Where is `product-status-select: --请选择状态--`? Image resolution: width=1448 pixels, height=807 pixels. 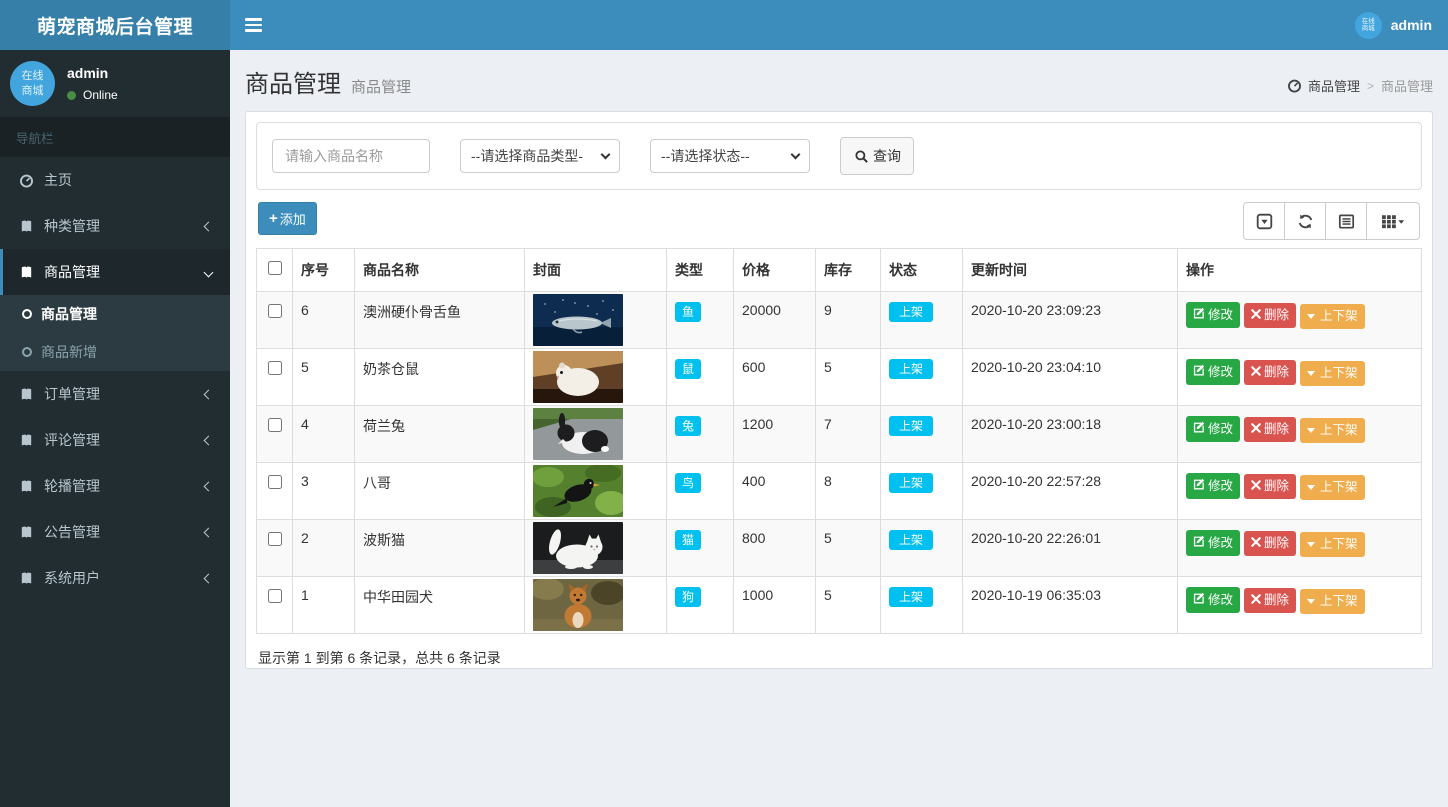
product-status-select: --请选择状态-- is located at coordinates (730, 156).